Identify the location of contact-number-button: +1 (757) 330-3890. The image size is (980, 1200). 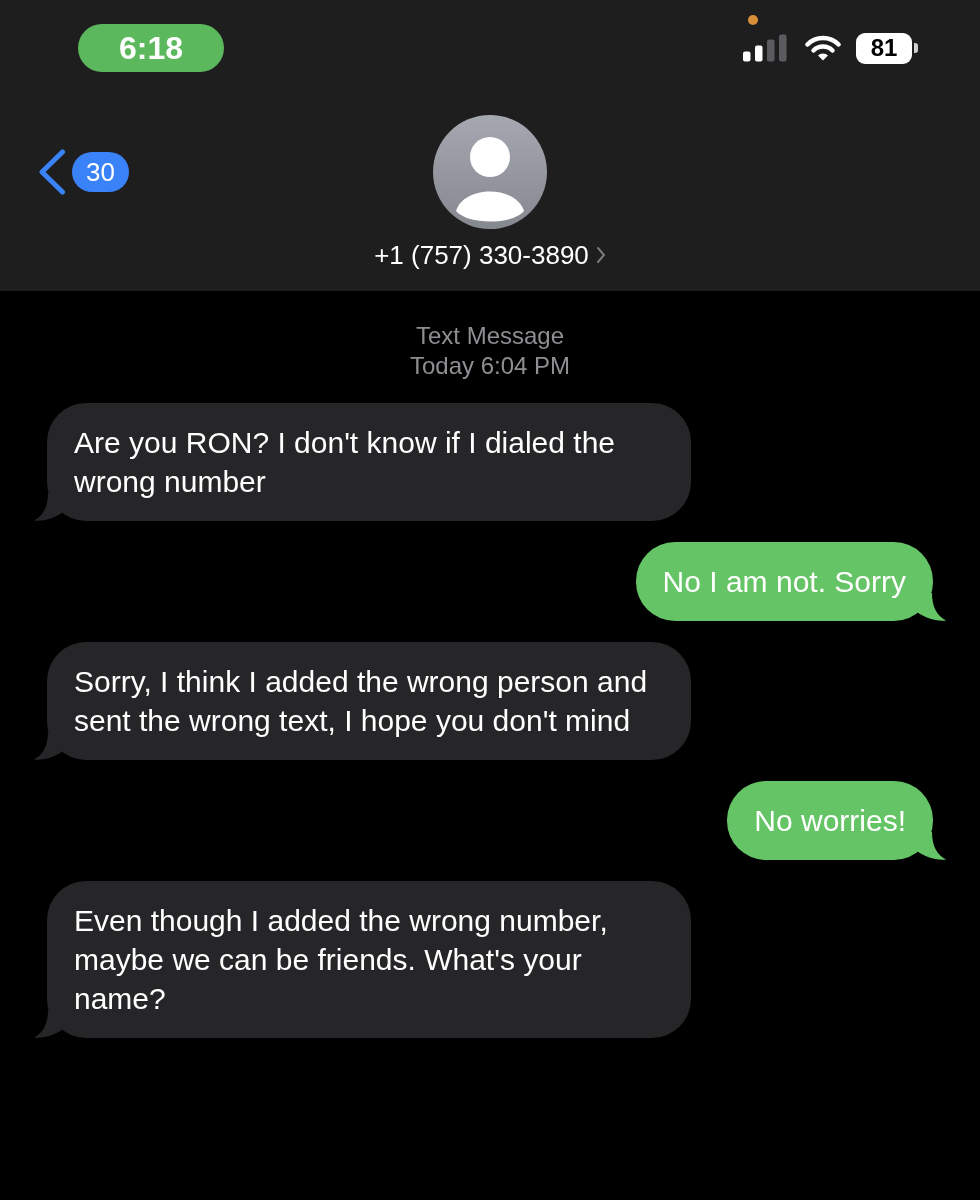
(490, 255).